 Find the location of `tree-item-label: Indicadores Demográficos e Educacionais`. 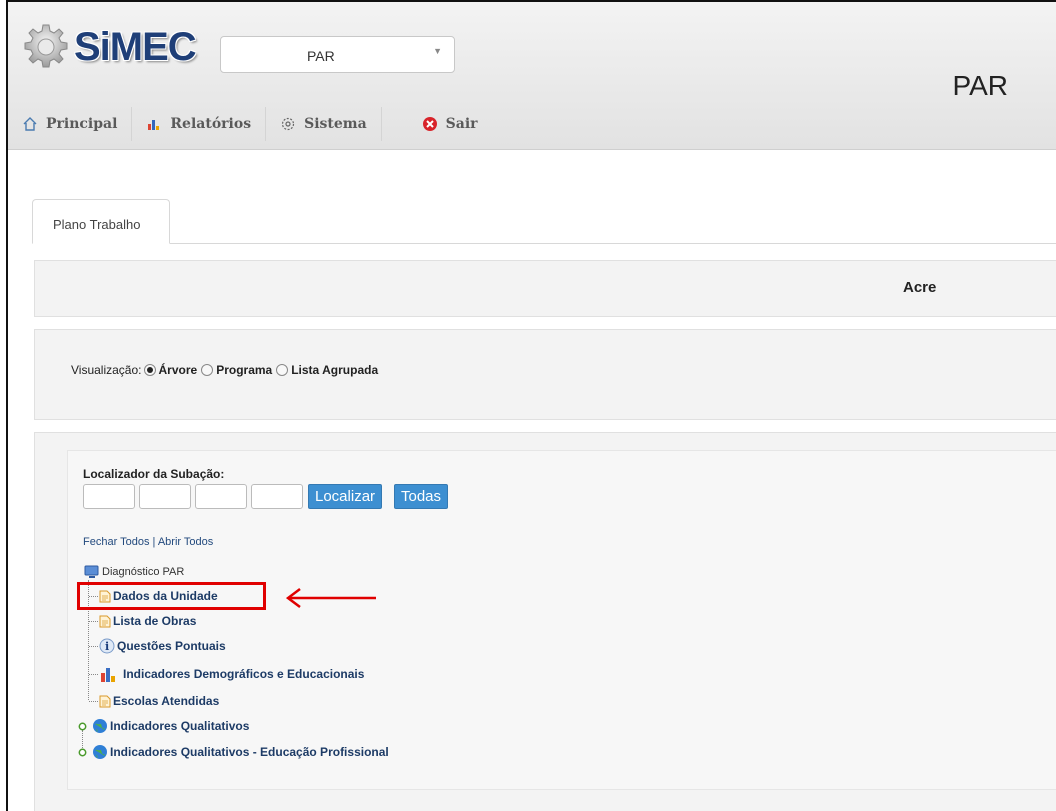

tree-item-label: Indicadores Demográficos e Educacionais is located at coordinates (244, 674).